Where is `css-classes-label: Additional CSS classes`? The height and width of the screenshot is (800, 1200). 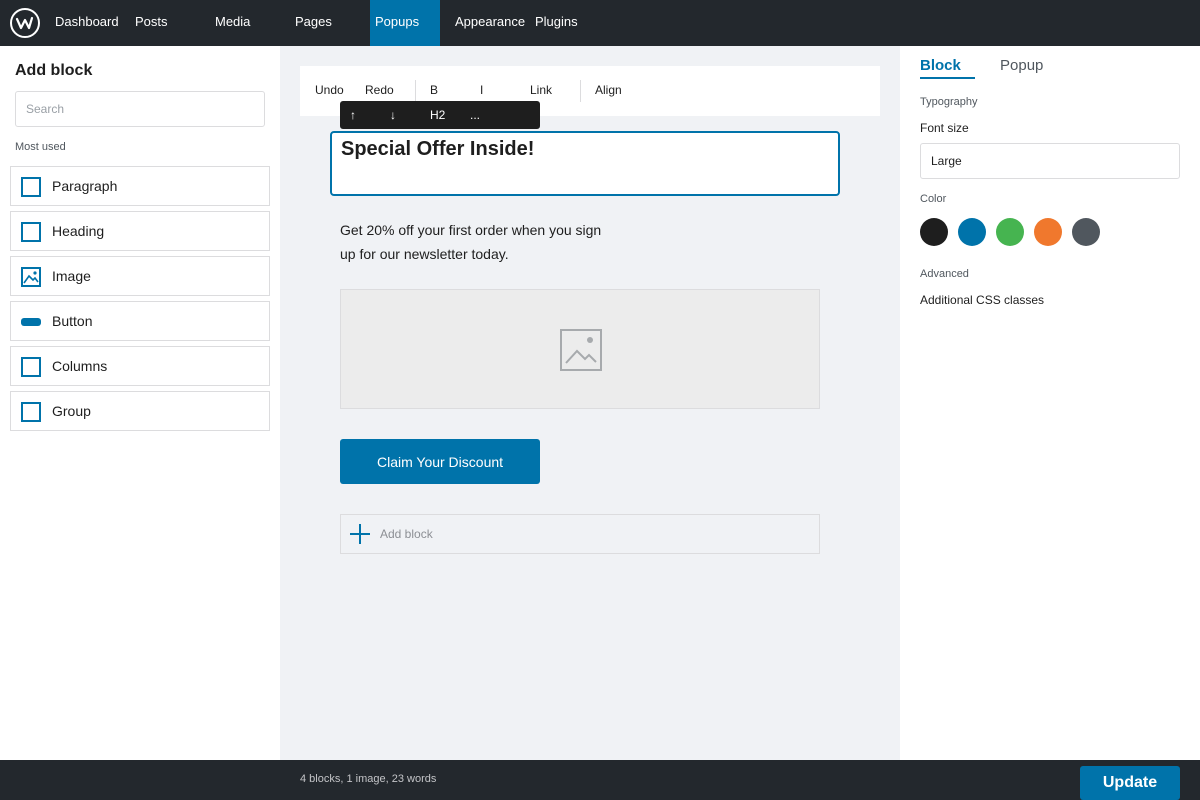
css-classes-label: Additional CSS classes is located at coordinates (982, 300).